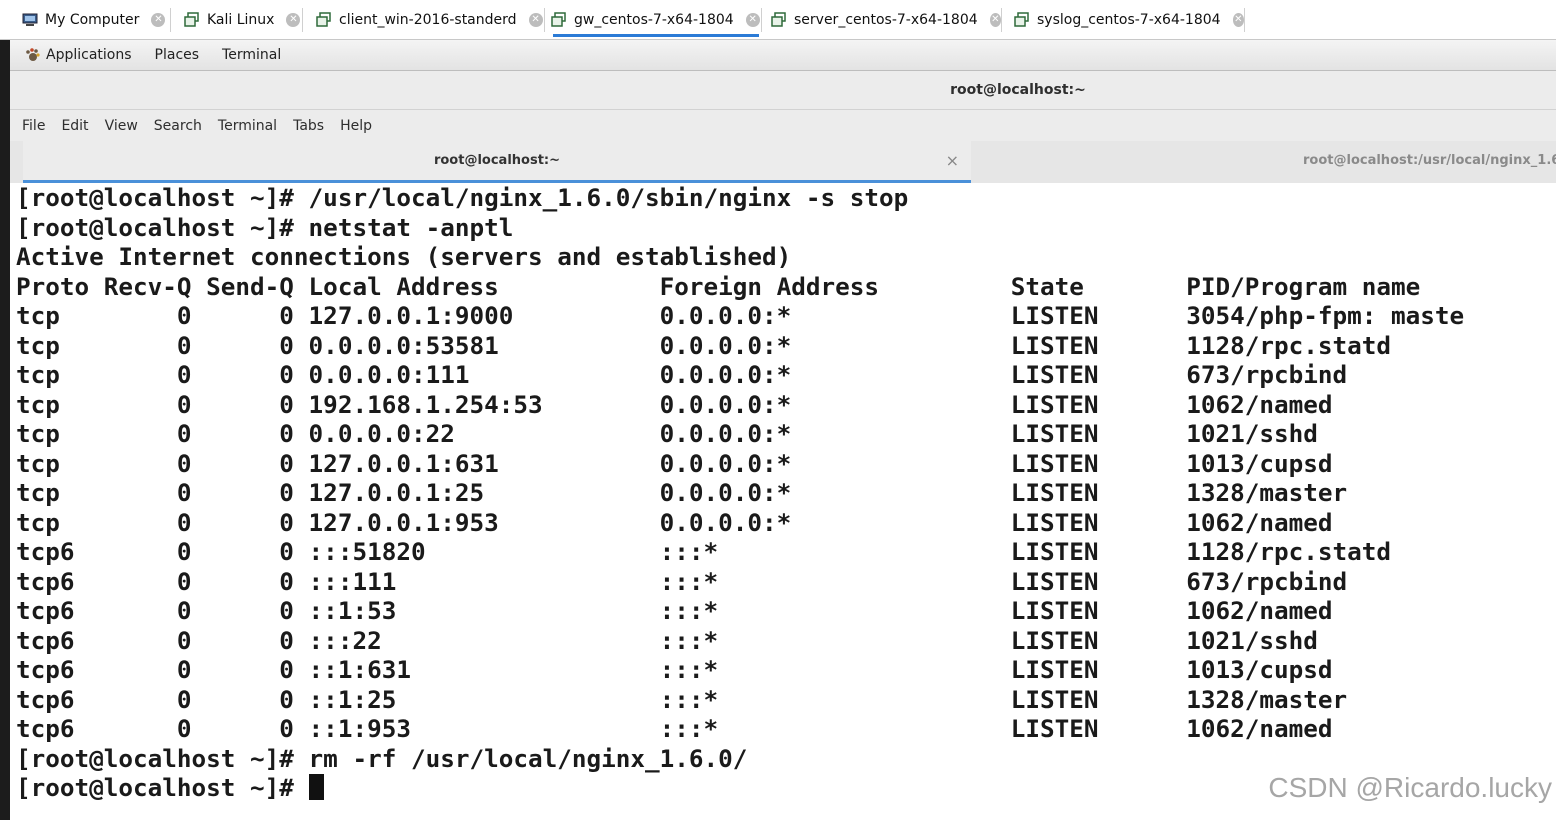 The height and width of the screenshot is (820, 1556). I want to click on vm-tab-label: gw_centos-7-x64-1804, so click(654, 20).